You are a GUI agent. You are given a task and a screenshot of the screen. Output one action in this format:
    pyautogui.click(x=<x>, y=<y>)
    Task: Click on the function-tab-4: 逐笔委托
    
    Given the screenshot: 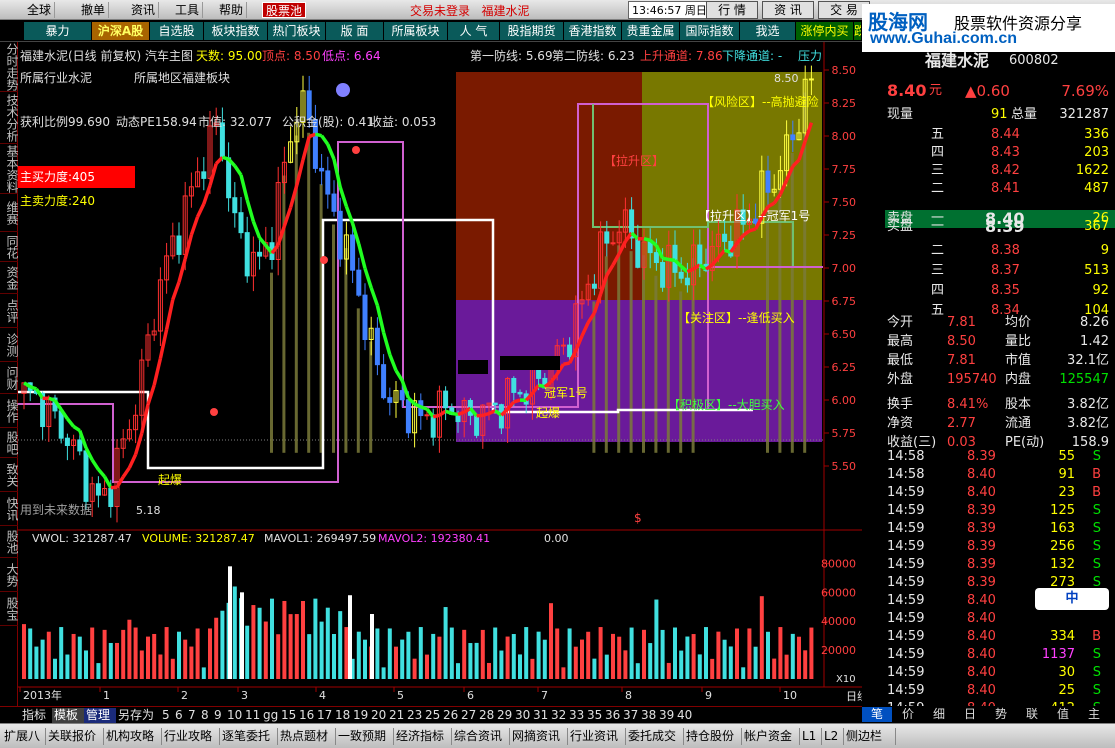 What is the action you would take?
    pyautogui.click(x=249, y=736)
    